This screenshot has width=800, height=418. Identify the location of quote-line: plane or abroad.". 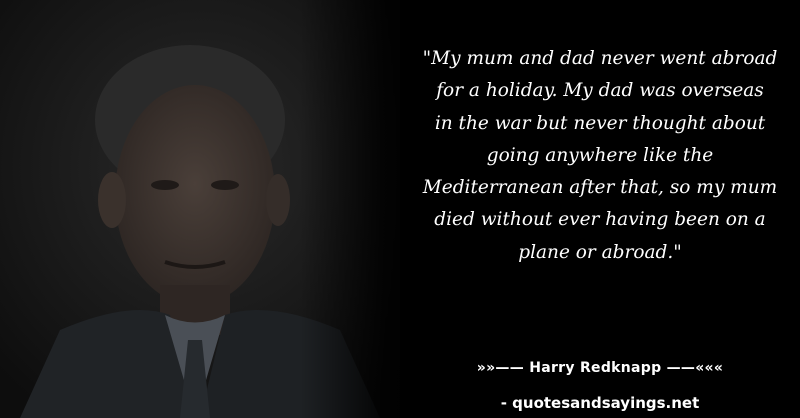
(600, 252).